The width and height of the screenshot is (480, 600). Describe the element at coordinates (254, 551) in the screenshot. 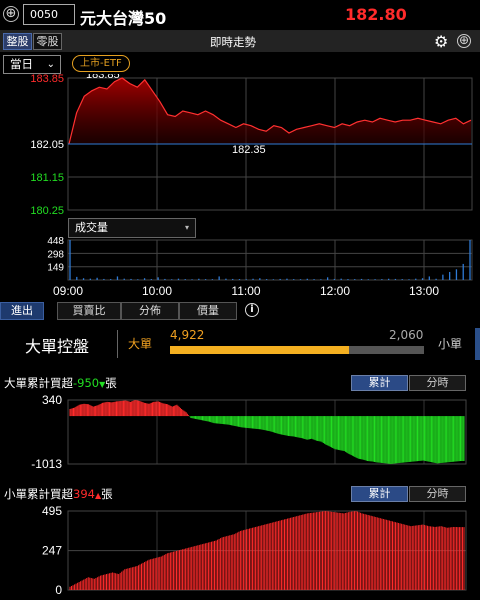

I see `small-orders-chart: 495 247 0` at that location.